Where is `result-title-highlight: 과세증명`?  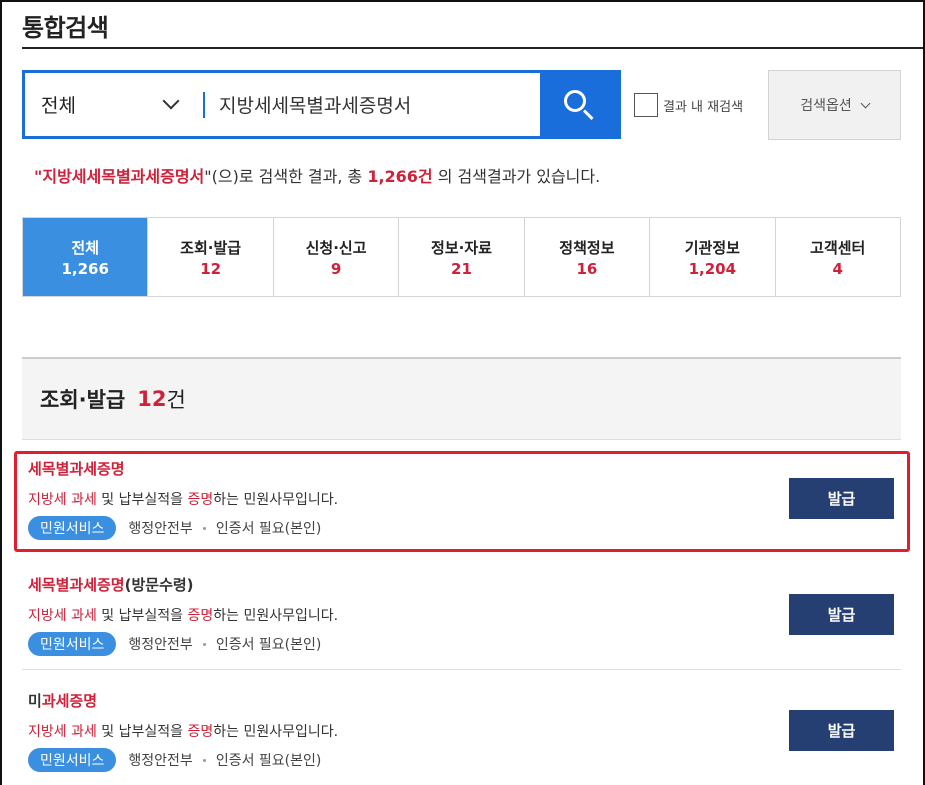
result-title-highlight: 과세증명 is located at coordinates (69, 701).